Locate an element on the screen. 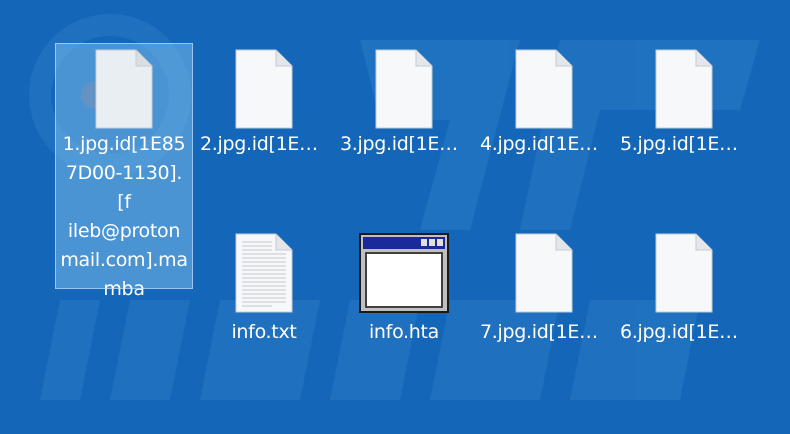 This screenshot has width=790, height=434. file-item-1-label-line-4: mail.com].ma is located at coordinates (124, 260).